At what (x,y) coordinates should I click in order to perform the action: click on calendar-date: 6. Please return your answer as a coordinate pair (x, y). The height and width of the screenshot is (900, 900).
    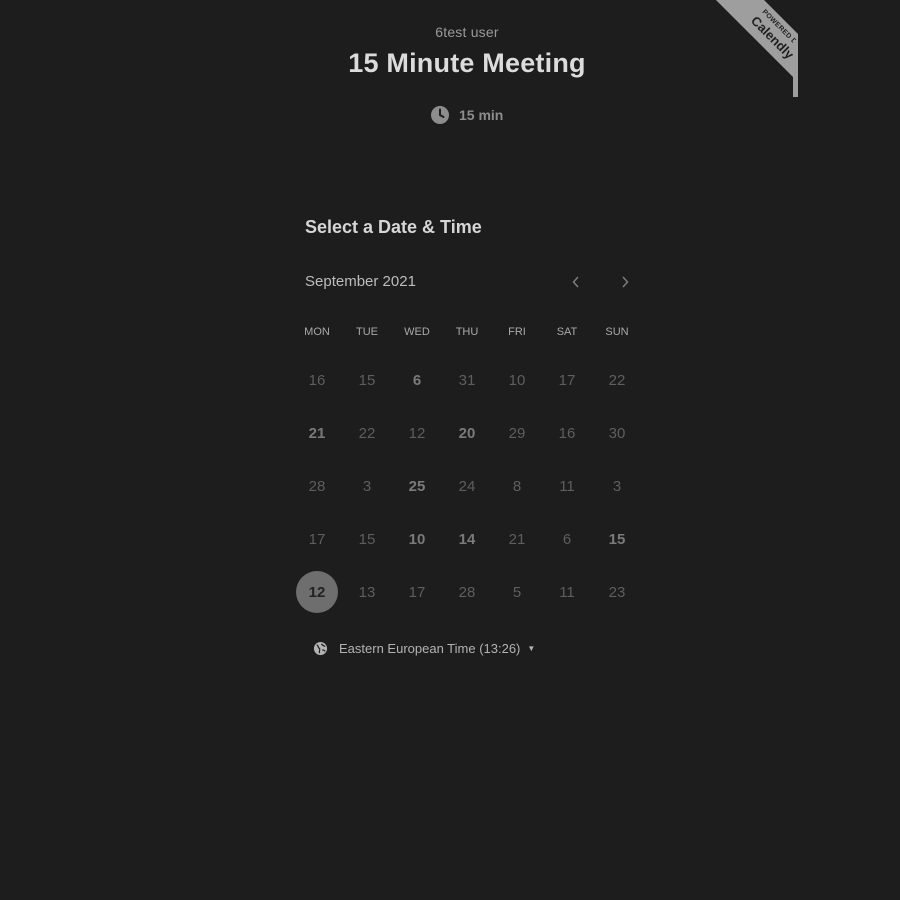
    Looking at the image, I should click on (567, 539).